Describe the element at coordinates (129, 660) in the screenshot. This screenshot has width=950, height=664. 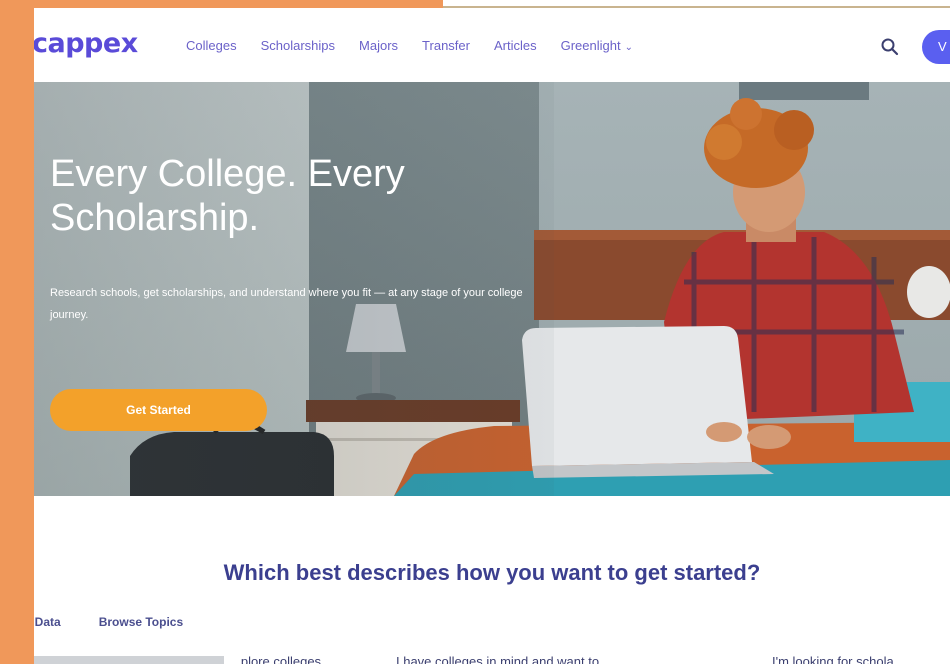
I see `option-card-image` at that location.